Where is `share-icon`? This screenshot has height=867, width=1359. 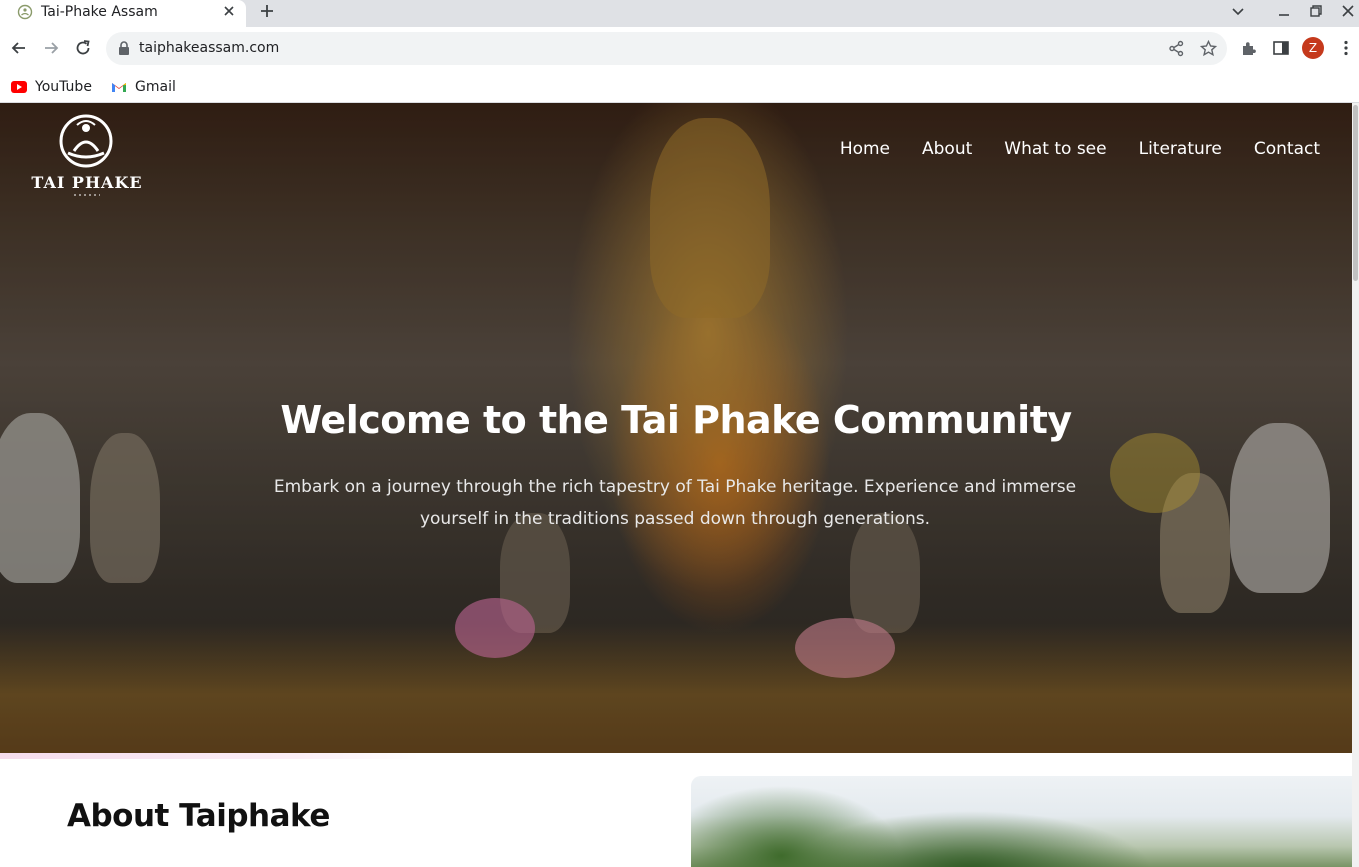
share-icon is located at coordinates (1176, 48).